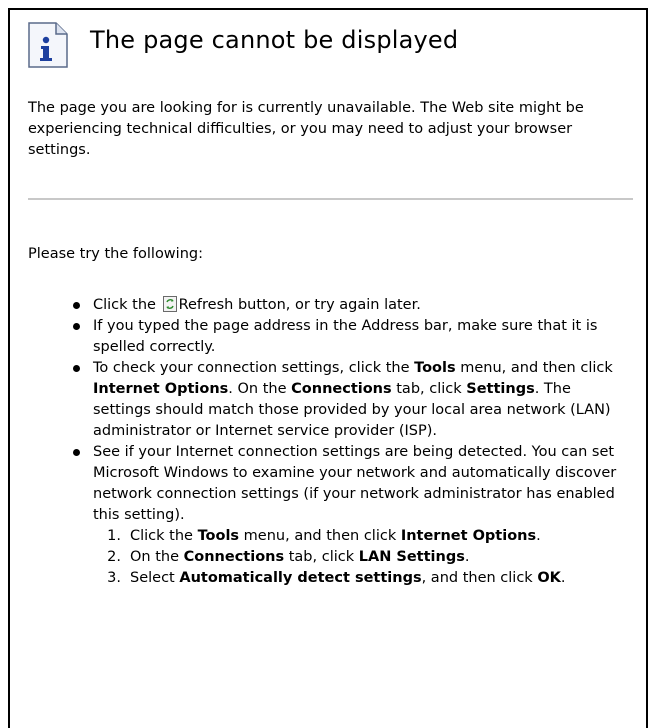 This screenshot has height=728, width=656. I want to click on divider, so click(330, 199).